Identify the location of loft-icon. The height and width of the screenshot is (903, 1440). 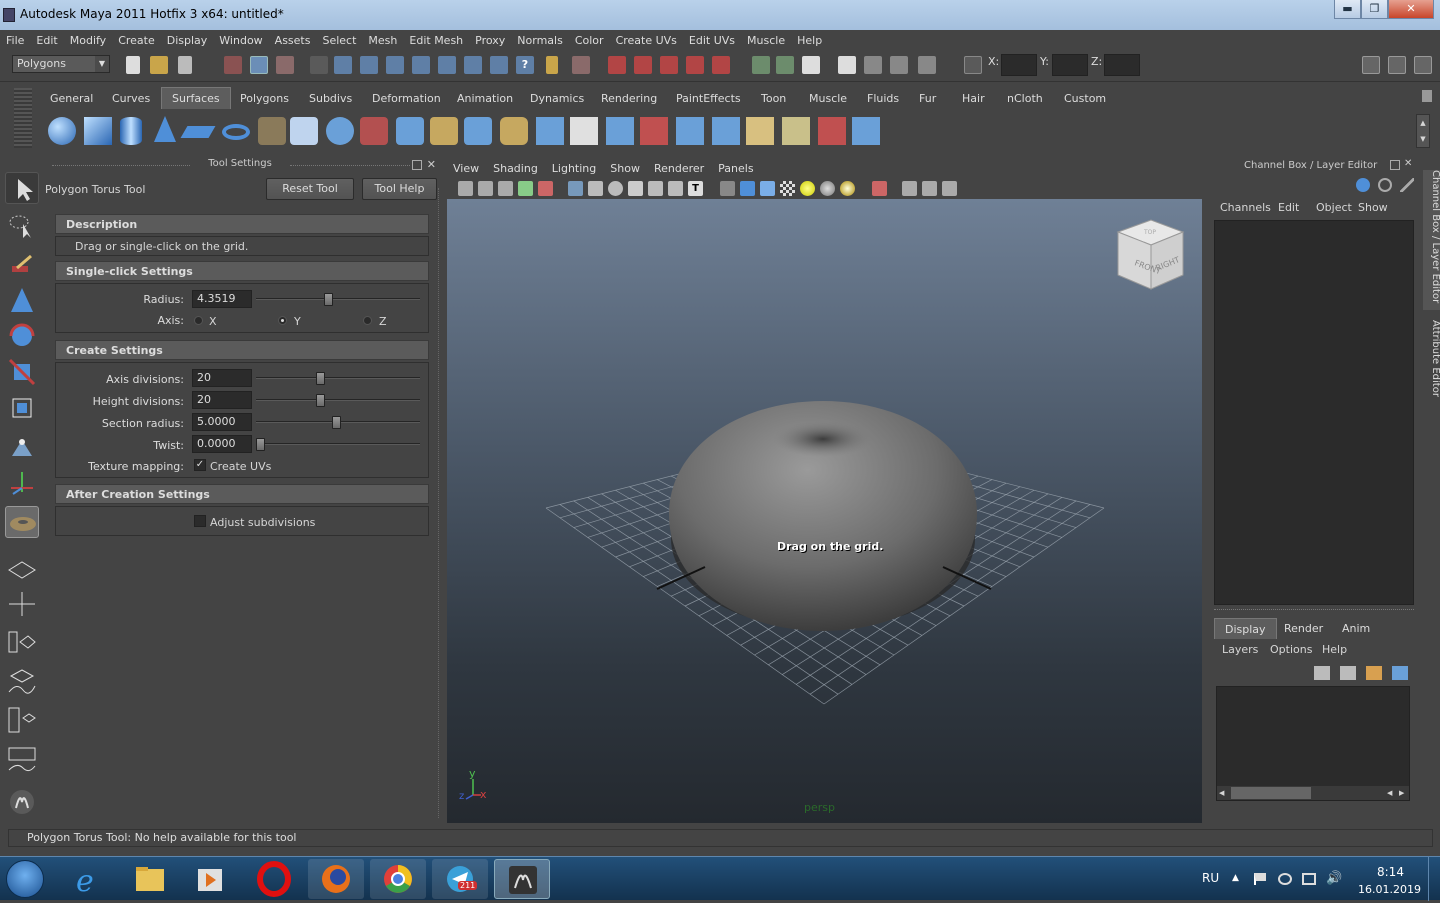
(304, 131).